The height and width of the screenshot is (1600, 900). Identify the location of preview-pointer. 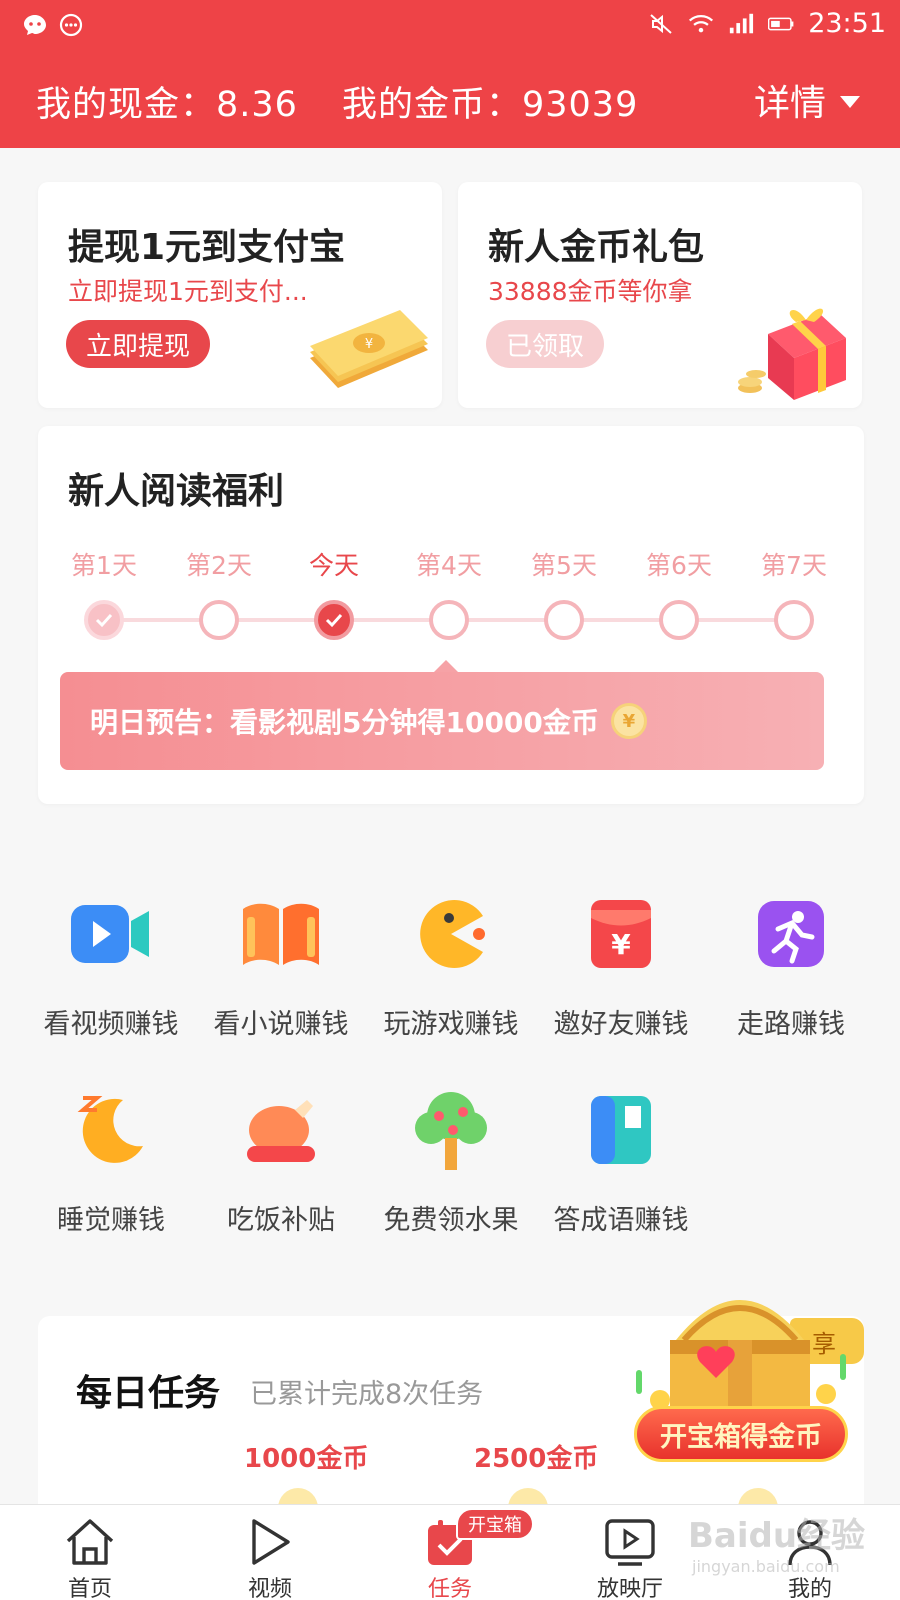
(446, 666).